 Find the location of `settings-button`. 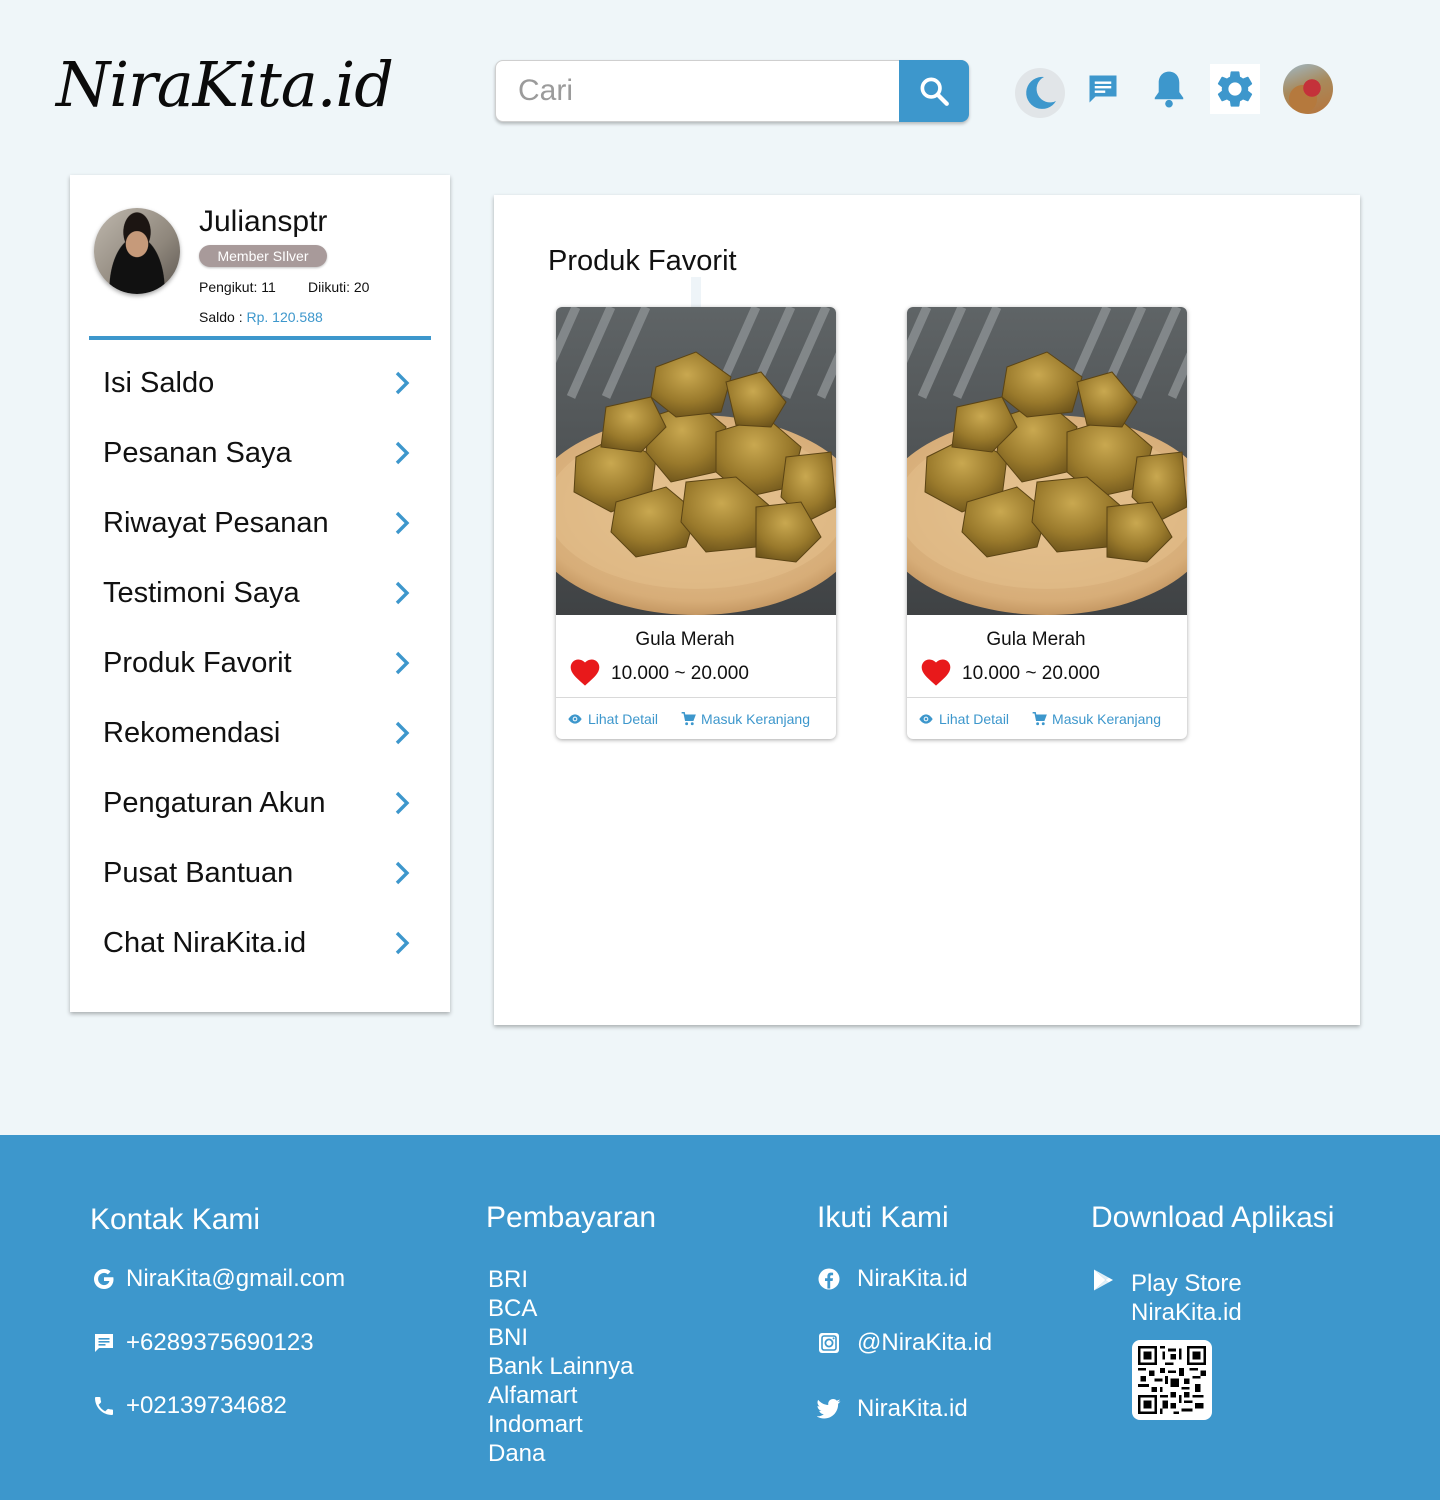

settings-button is located at coordinates (1235, 89).